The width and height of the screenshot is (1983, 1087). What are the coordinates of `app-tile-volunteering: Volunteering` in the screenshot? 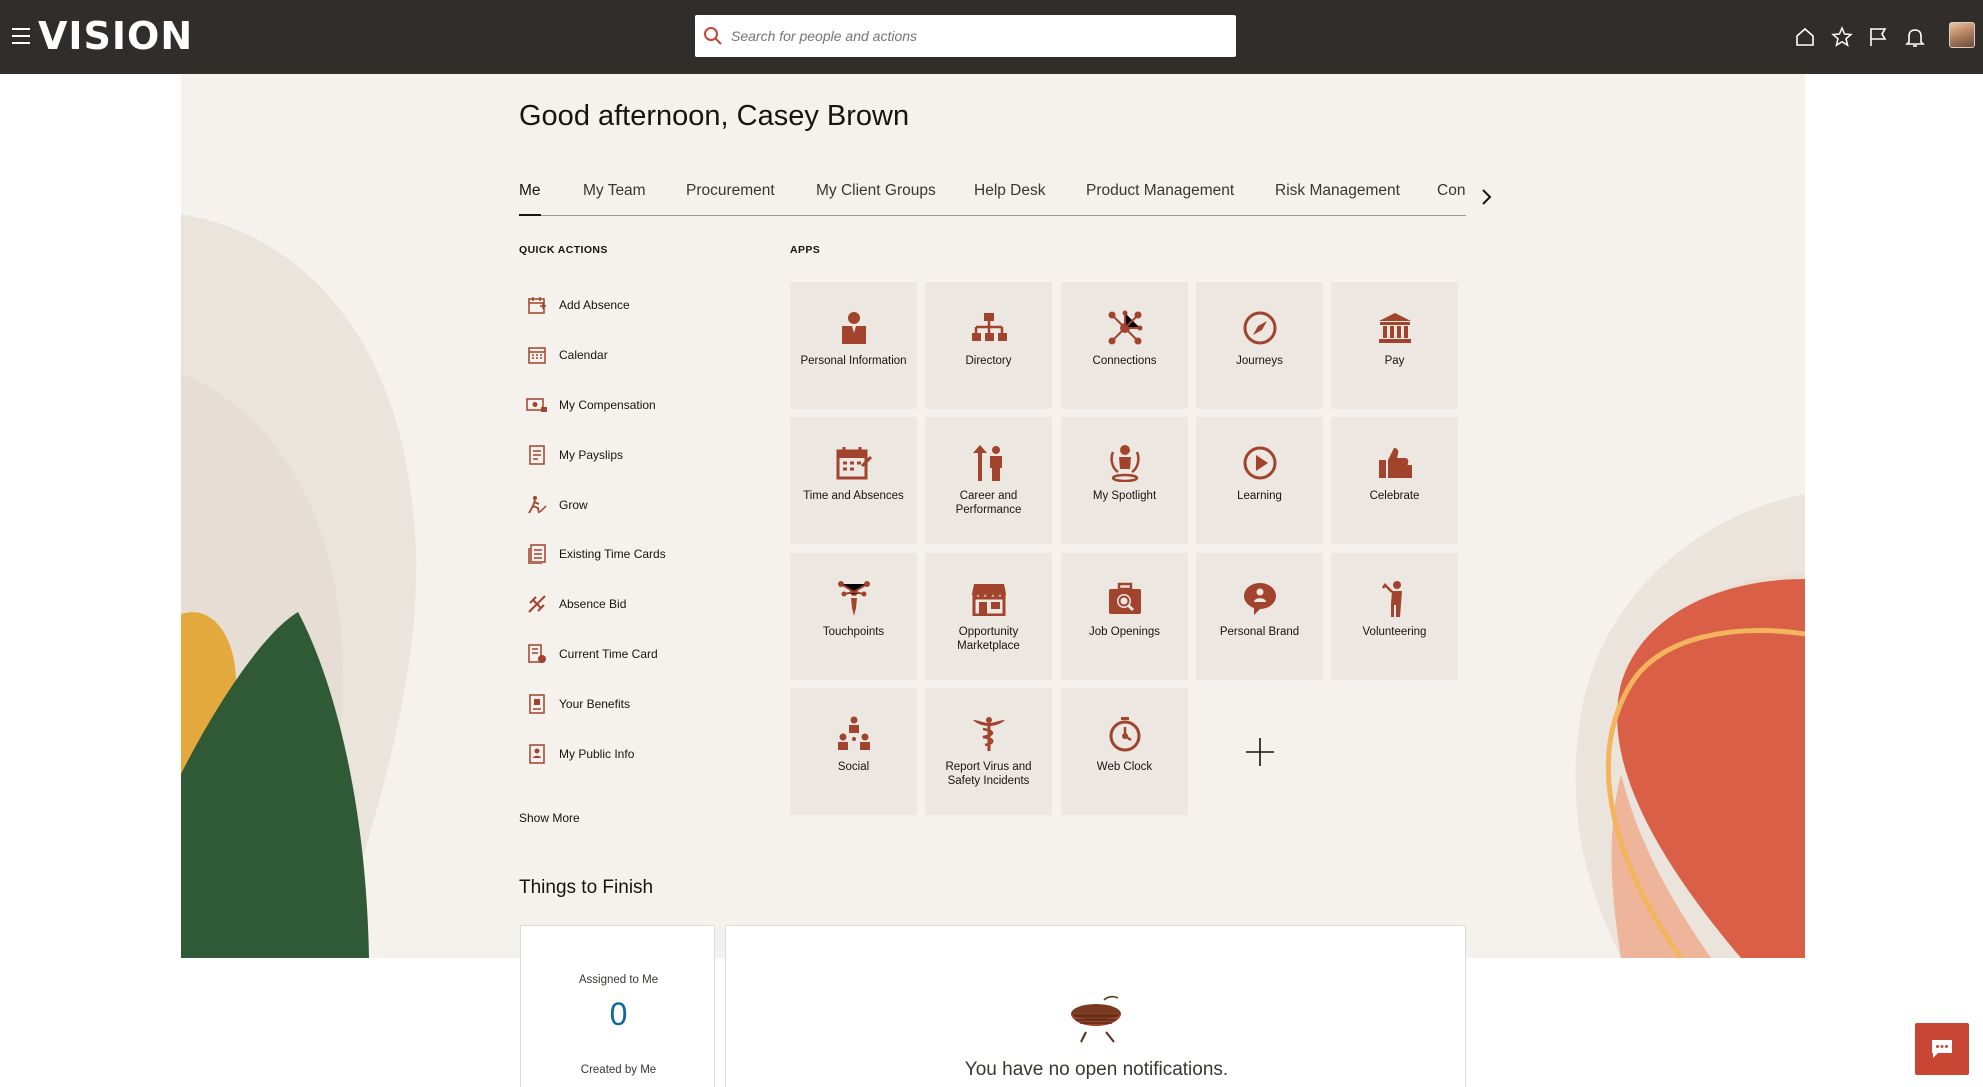 It's located at (1394, 616).